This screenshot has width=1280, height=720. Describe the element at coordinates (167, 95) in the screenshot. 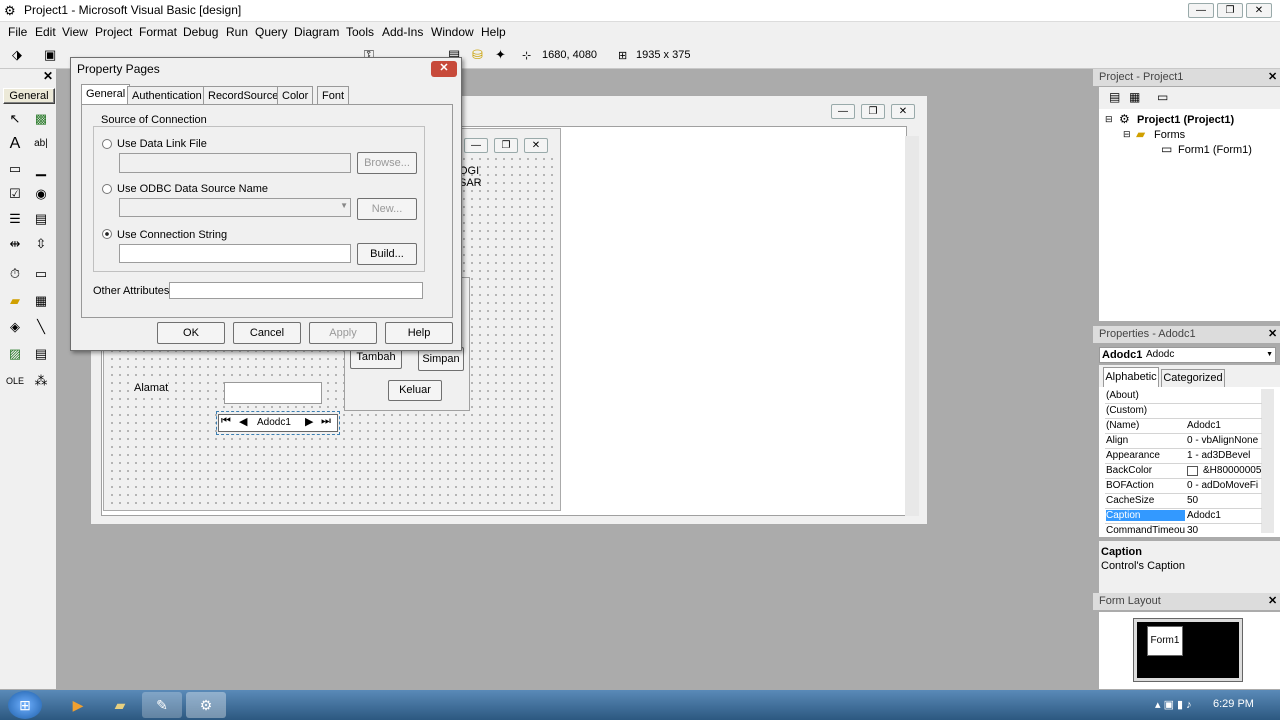

I see `tab-authentication: Authentication` at that location.